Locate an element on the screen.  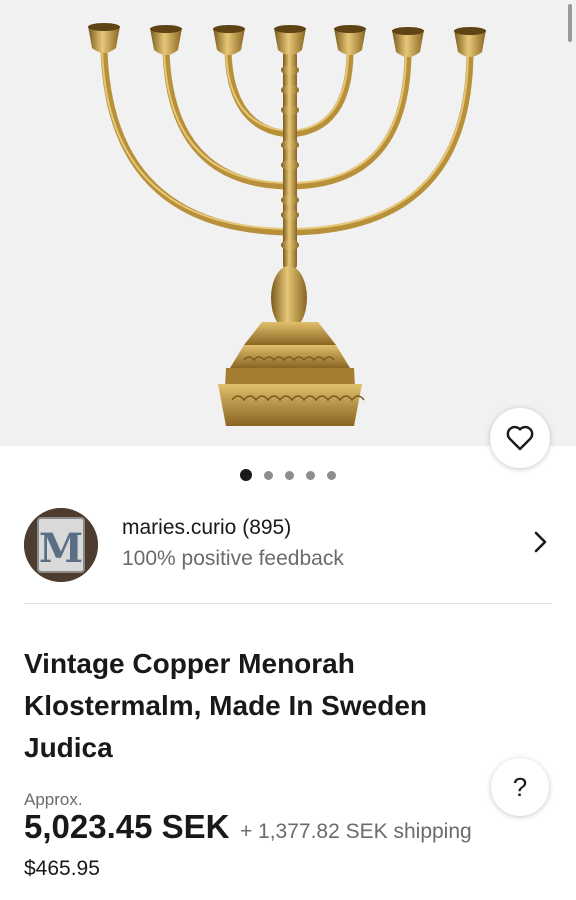
help-label: ? is located at coordinates (520, 786).